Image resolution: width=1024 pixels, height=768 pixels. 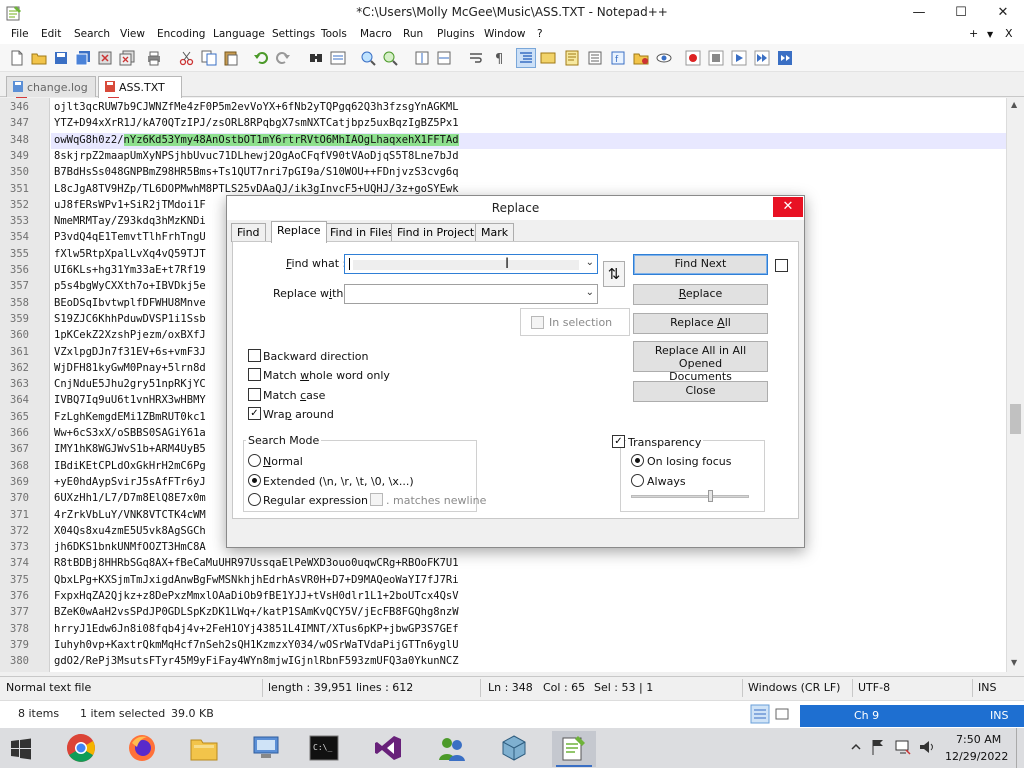 I want to click on wrap-around-checkbox: ✓, so click(x=254, y=413).